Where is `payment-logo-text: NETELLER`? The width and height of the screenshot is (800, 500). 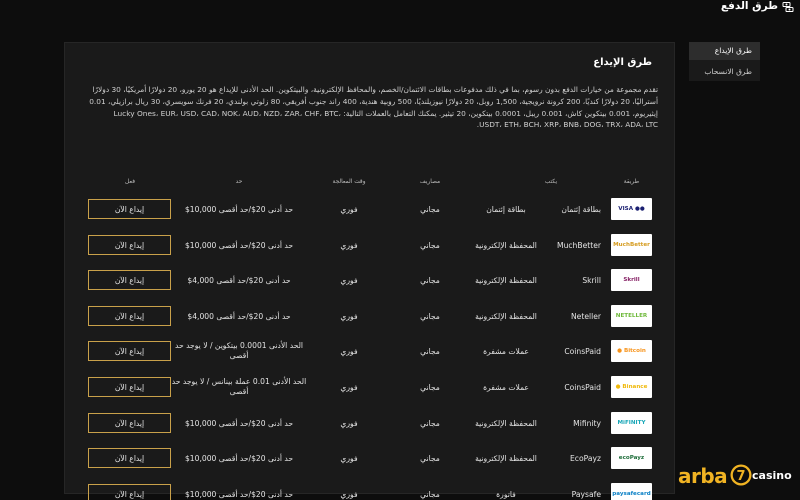 payment-logo-text: NETELLER is located at coordinates (631, 316).